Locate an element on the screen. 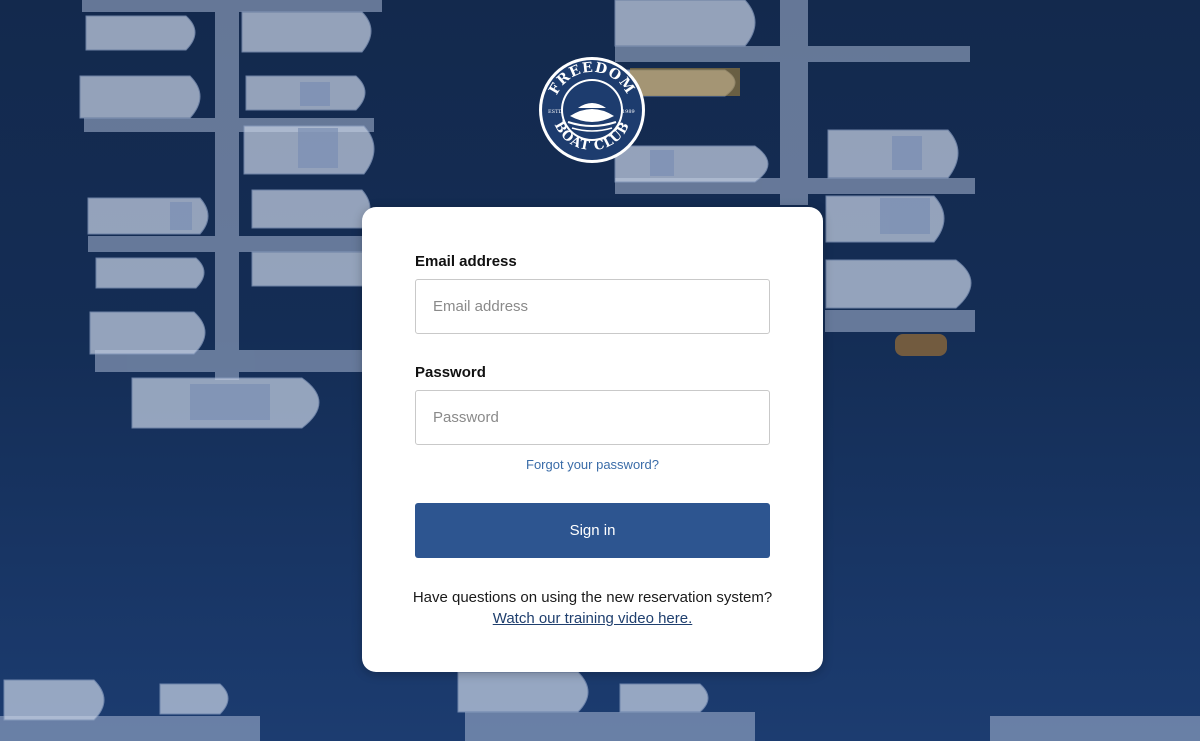 The height and width of the screenshot is (741, 1200). forgot-password-link: Forgot your password? is located at coordinates (592, 464).